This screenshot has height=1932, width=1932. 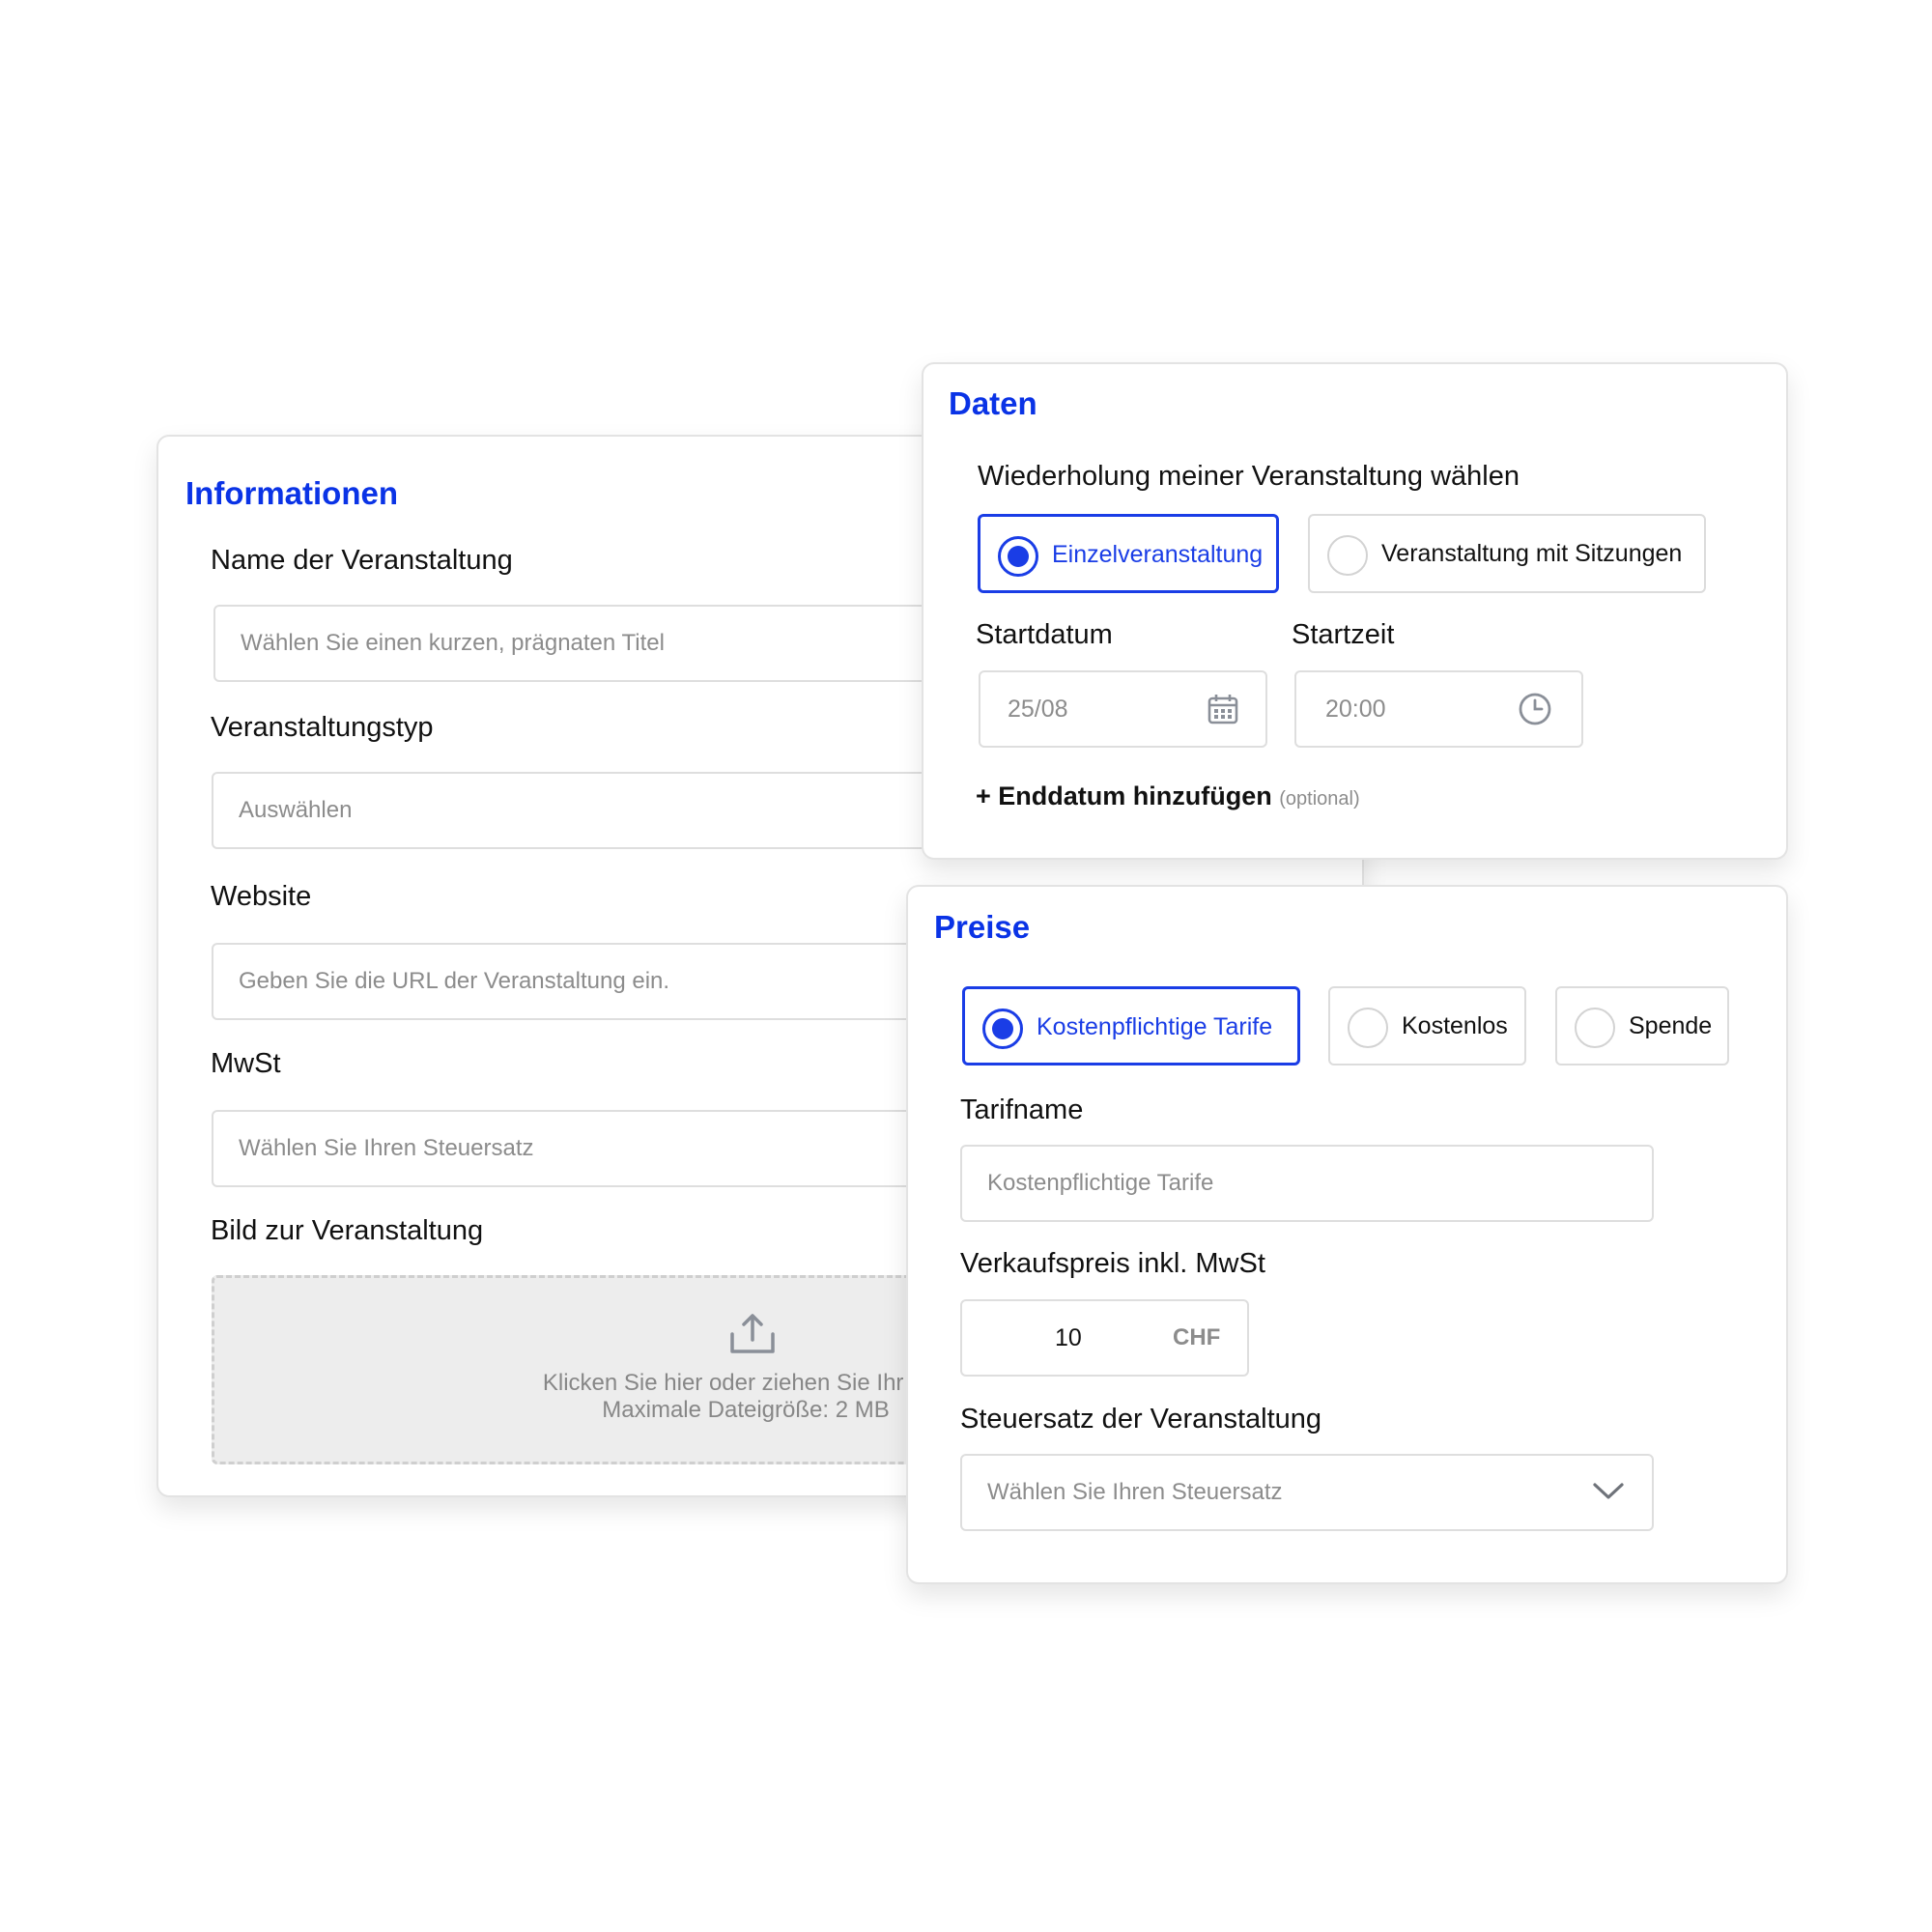 What do you see at coordinates (1319, 799) in the screenshot?
I see `optional-hint: (optional)` at bounding box center [1319, 799].